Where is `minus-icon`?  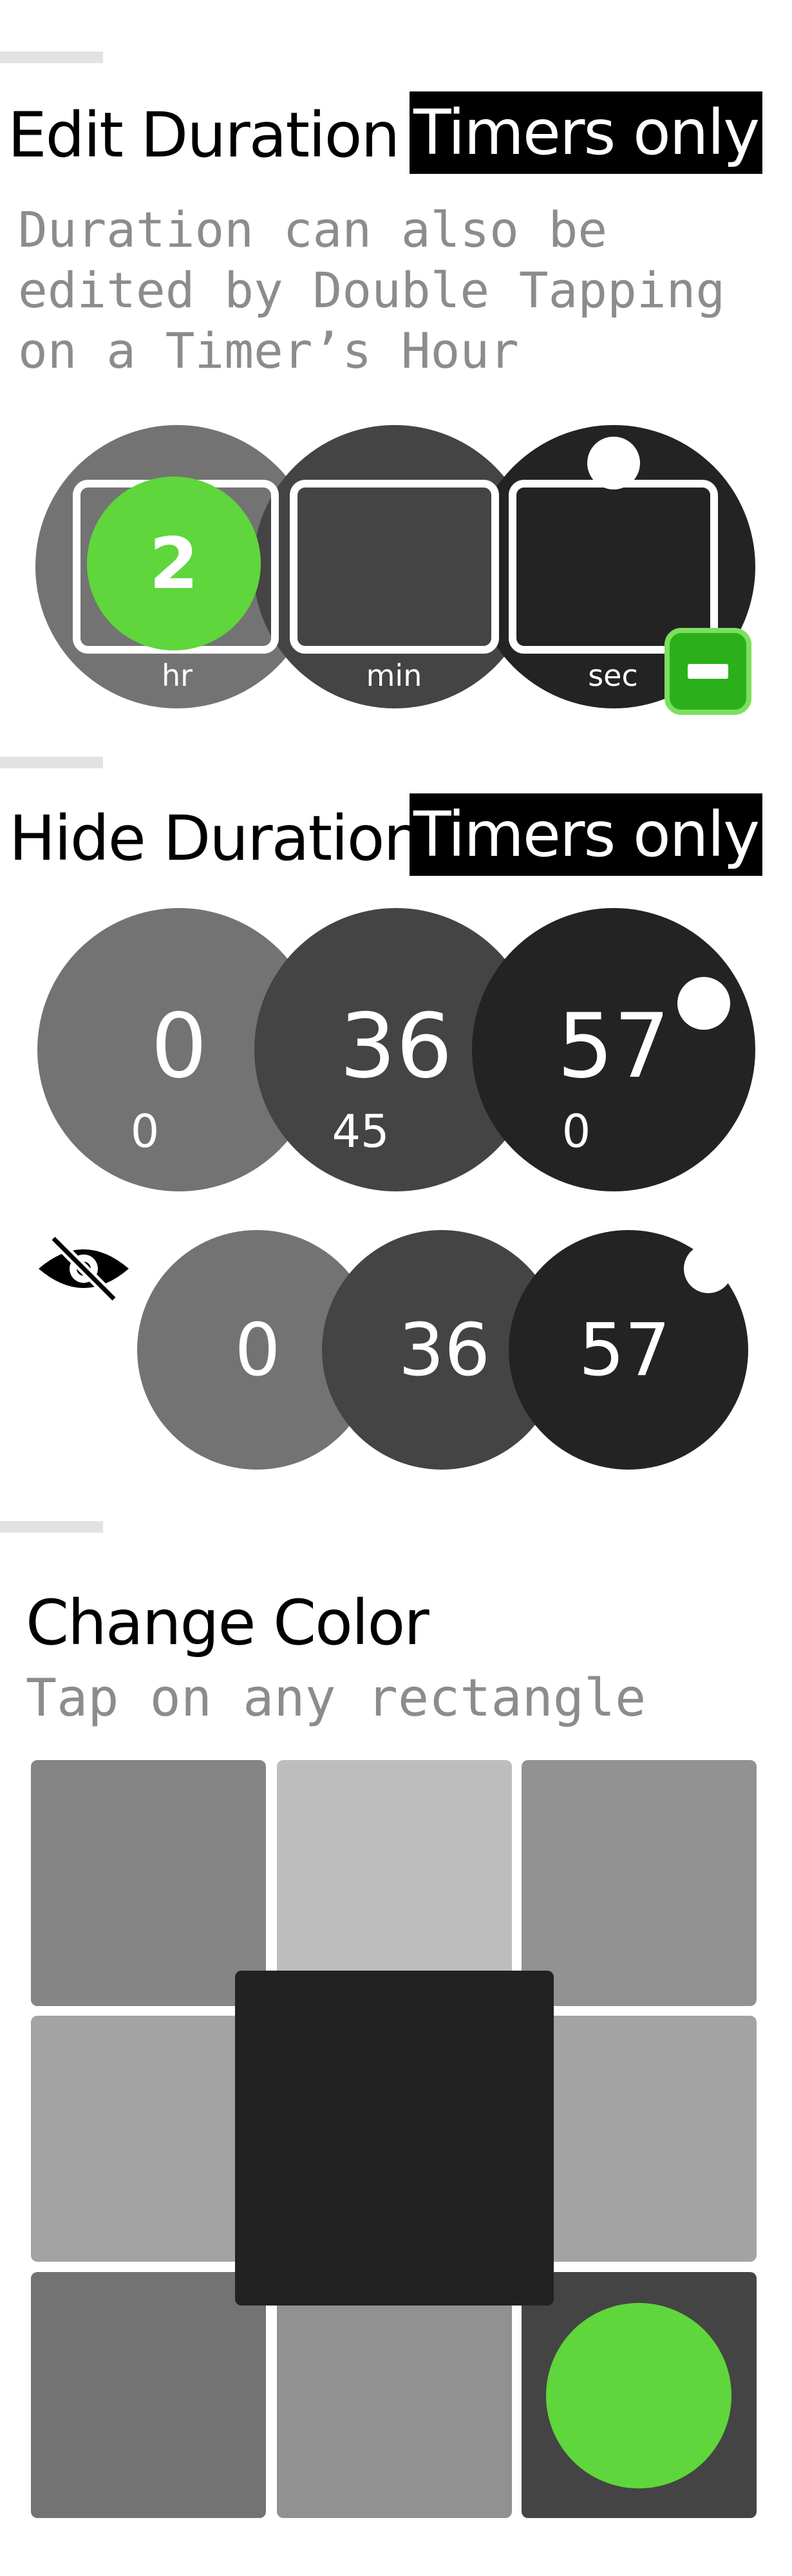
minus-icon is located at coordinates (708, 671).